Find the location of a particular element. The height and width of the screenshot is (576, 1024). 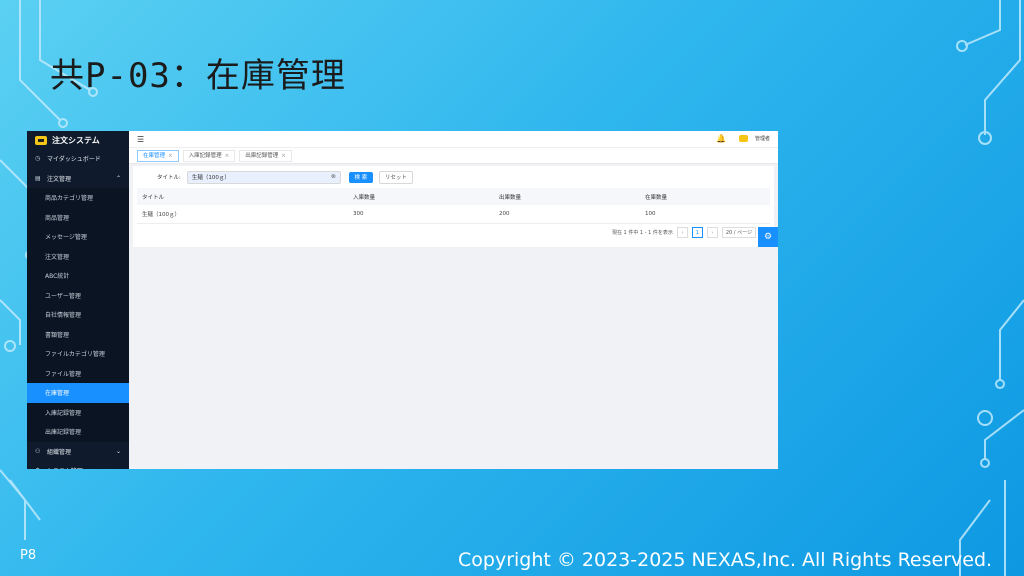

top-bar: ☰ 🔔 管理者 is located at coordinates (453, 139).